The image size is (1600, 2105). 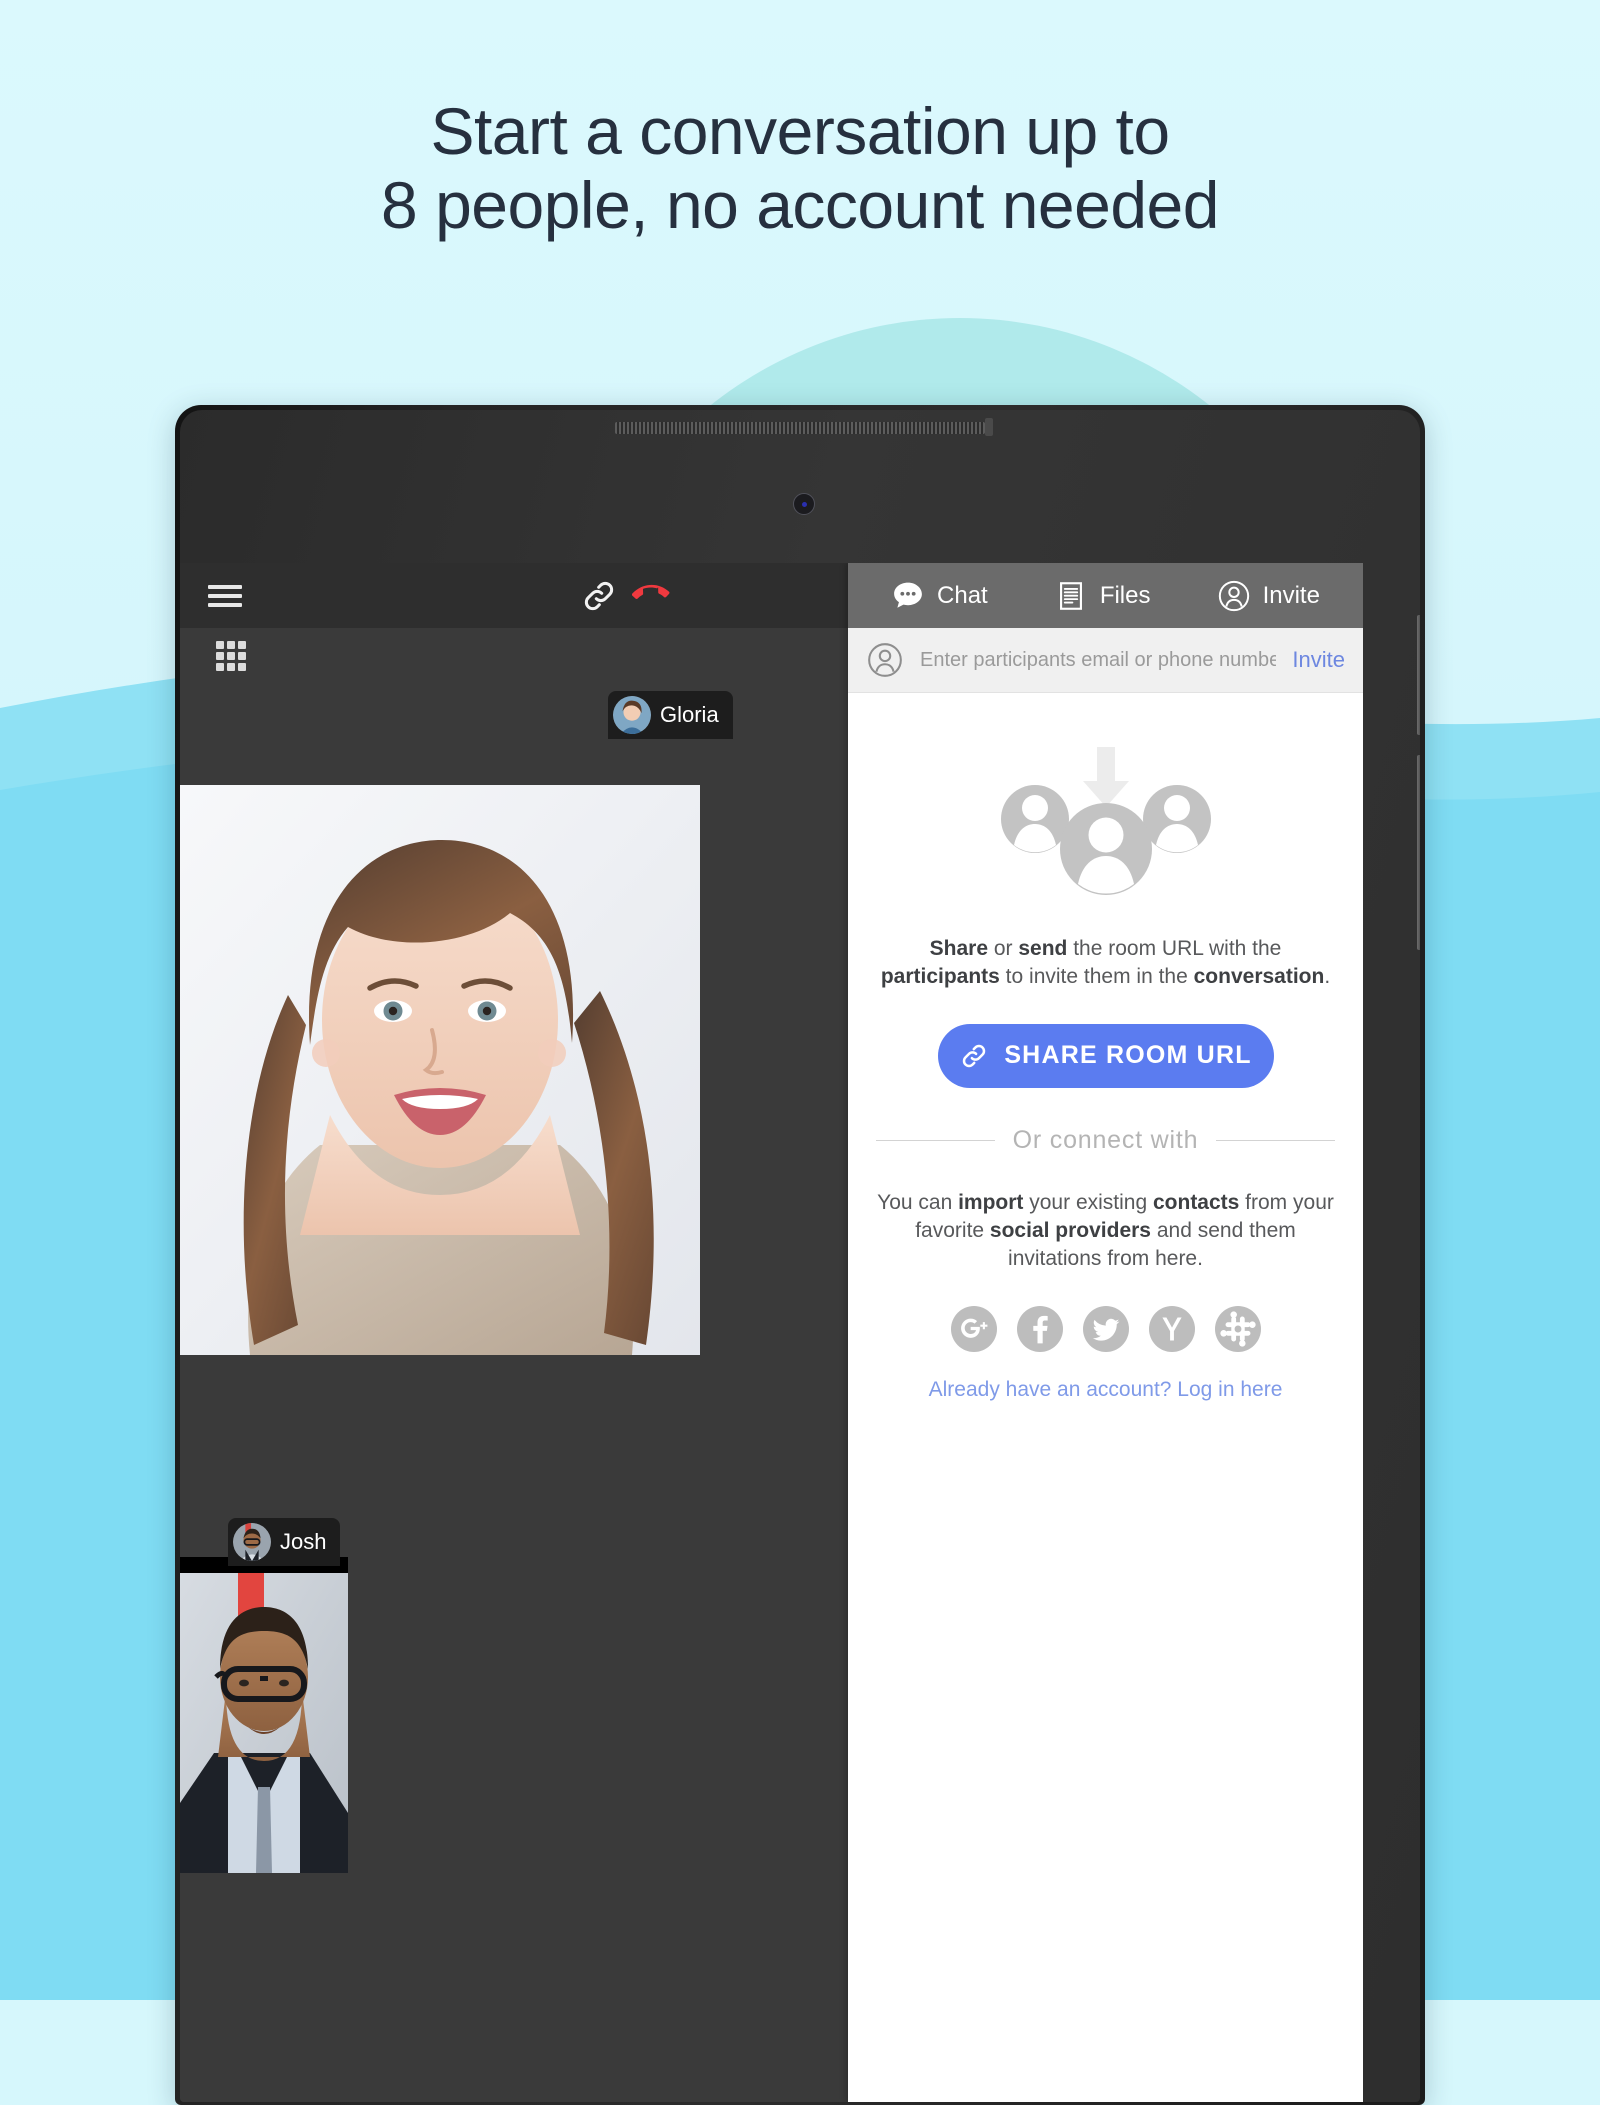 What do you see at coordinates (800, 428) in the screenshot?
I see `speaker-grille` at bounding box center [800, 428].